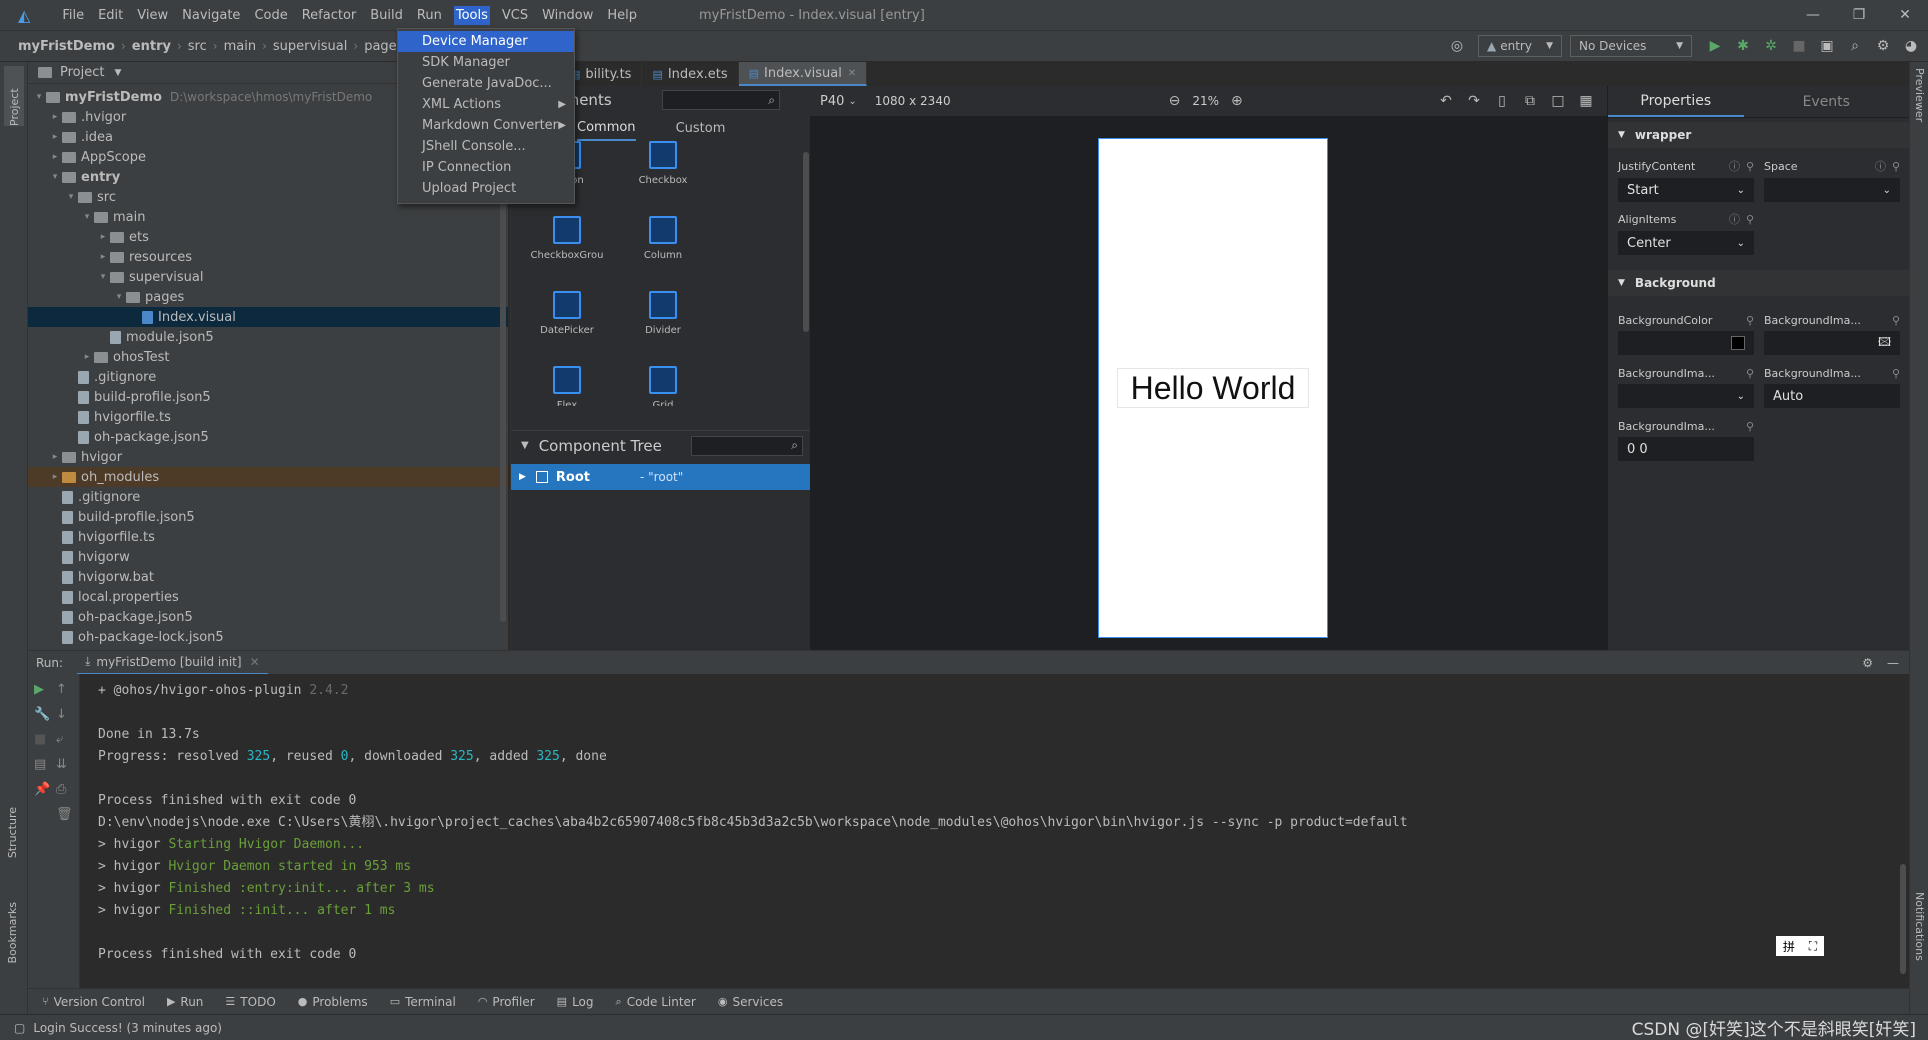  Describe the element at coordinates (250, 1002) in the screenshot. I see `tool-todo: ☰ TODO` at that location.